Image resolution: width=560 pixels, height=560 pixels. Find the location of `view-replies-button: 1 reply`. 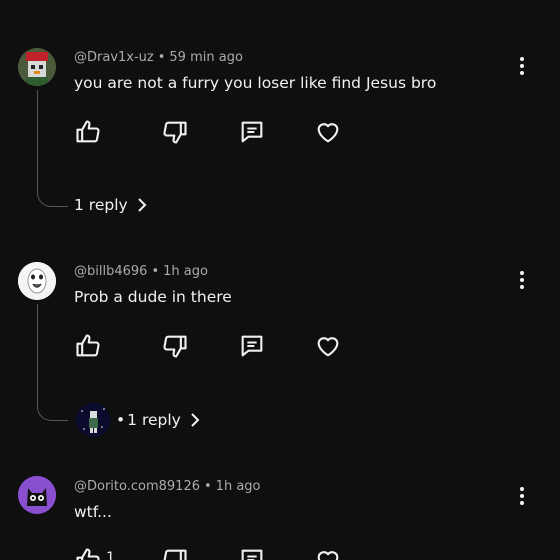

view-replies-button: 1 reply is located at coordinates (112, 205).